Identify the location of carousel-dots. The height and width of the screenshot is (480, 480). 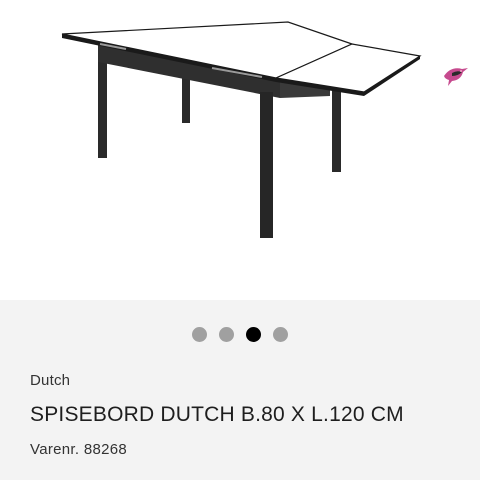
(240, 335).